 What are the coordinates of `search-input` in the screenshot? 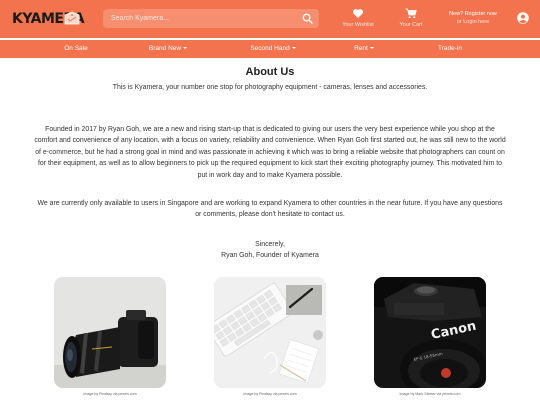 It's located at (198, 18).